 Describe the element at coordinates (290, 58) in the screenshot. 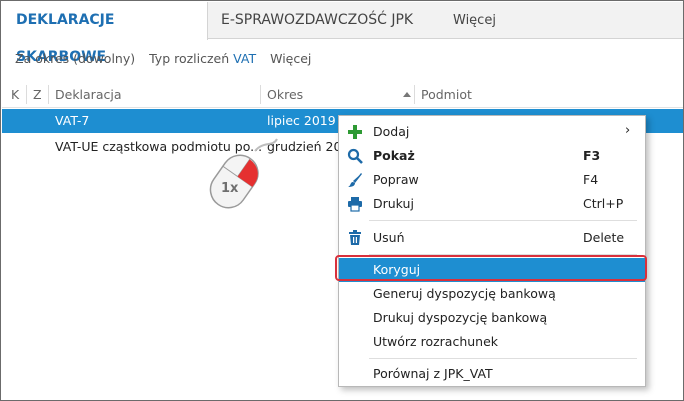

I see `more-filters: Więcej` at that location.